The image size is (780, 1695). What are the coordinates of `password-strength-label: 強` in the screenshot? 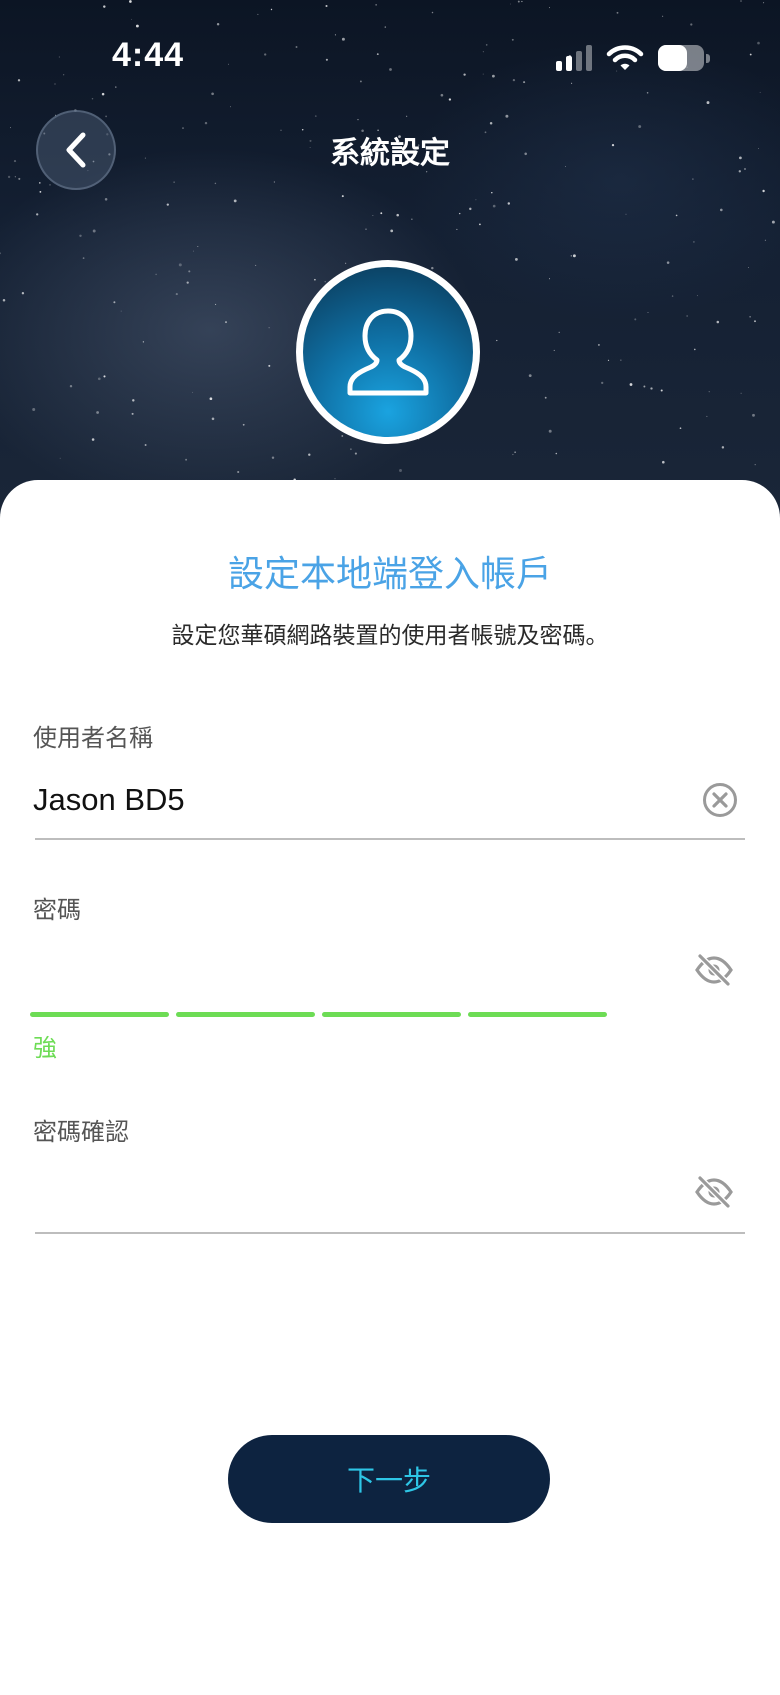 It's located at (45, 1048).